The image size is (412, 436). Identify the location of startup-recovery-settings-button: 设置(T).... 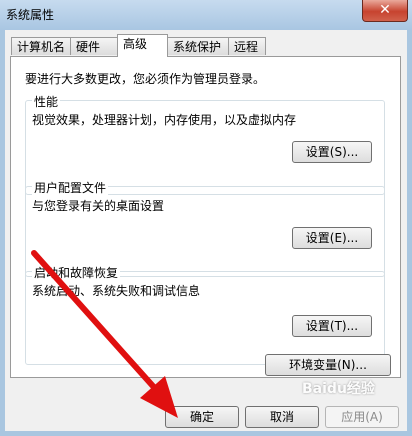
(332, 326).